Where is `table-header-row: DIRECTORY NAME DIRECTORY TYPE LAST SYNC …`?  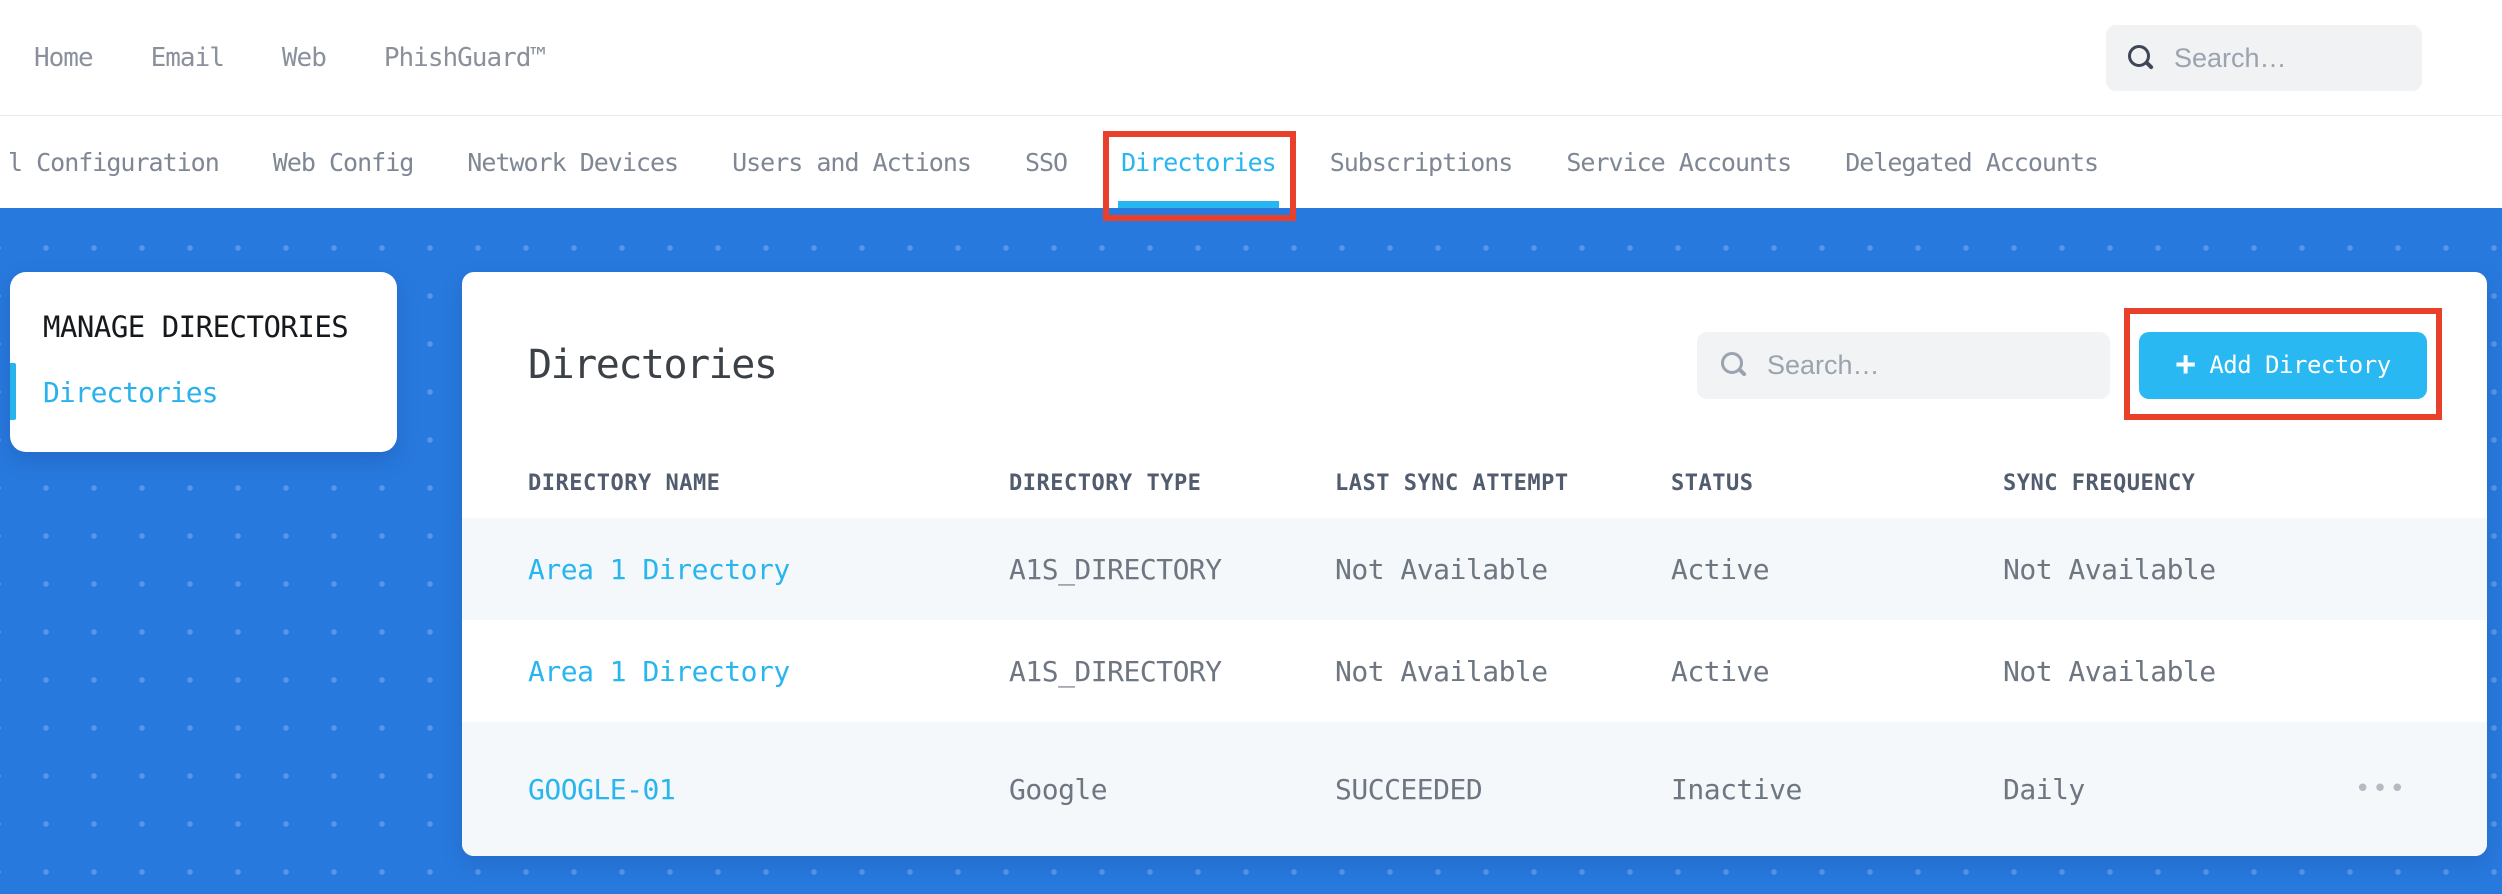 table-header-row: DIRECTORY NAME DIRECTORY TYPE LAST SYNC … is located at coordinates (1474, 483).